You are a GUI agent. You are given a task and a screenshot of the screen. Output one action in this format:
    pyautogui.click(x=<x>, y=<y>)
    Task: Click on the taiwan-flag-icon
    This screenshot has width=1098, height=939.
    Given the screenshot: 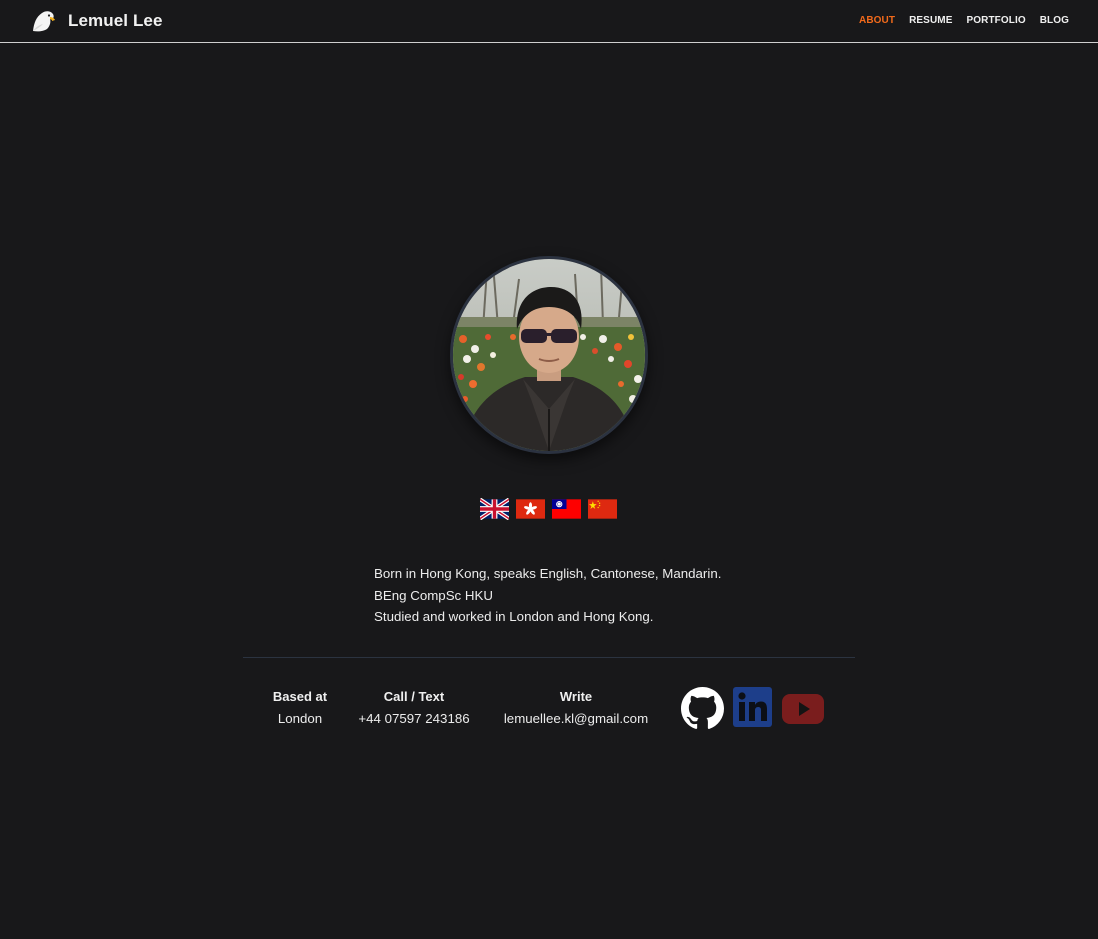 What is the action you would take?
    pyautogui.click(x=566, y=509)
    